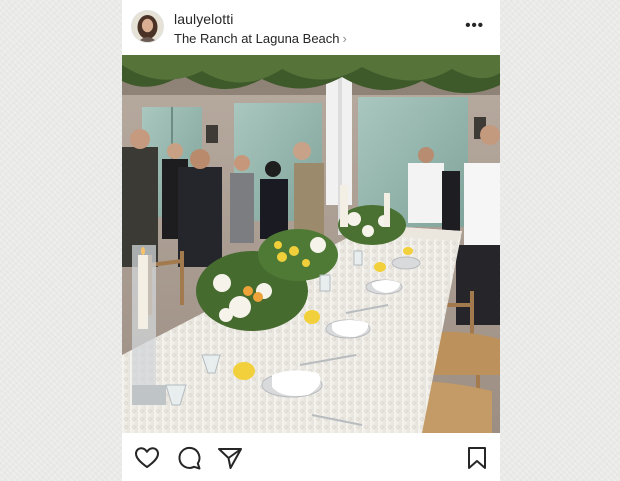 This screenshot has width=620, height=481. Describe the element at coordinates (344, 38) in the screenshot. I see `chevron-right-icon: ›` at that location.